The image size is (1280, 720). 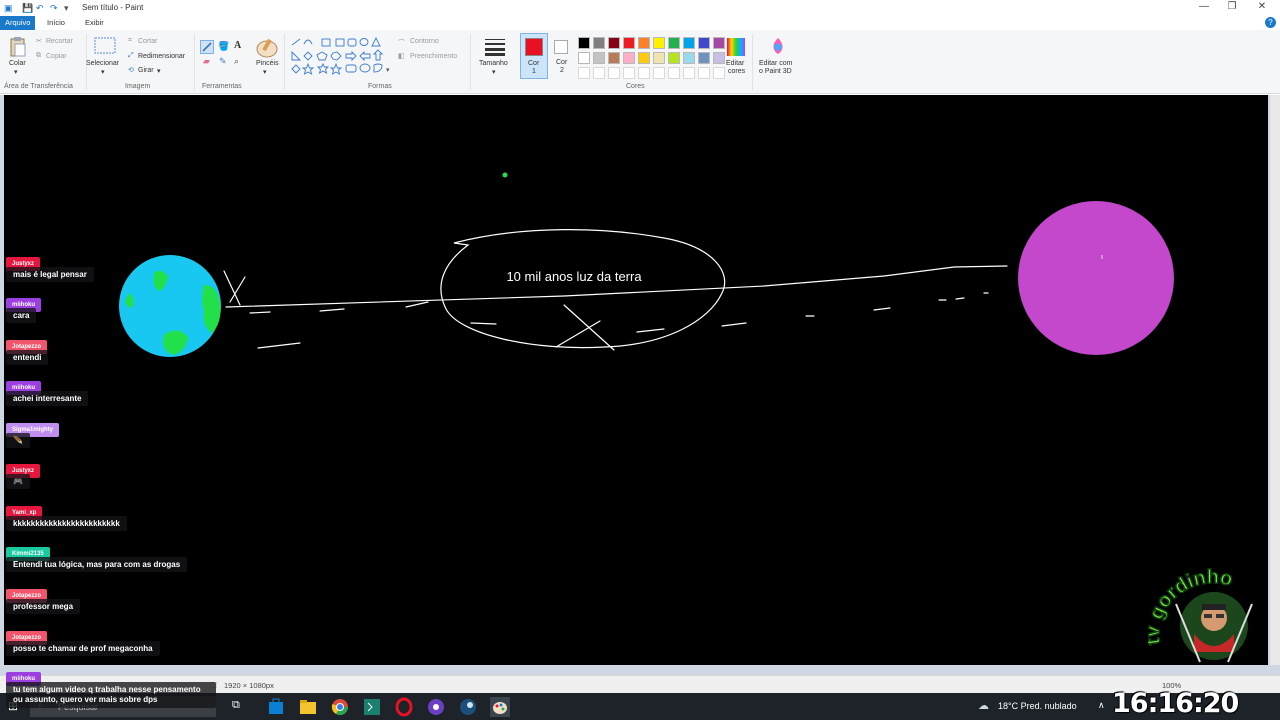 I want to click on paste-label: Colar, so click(x=17, y=63).